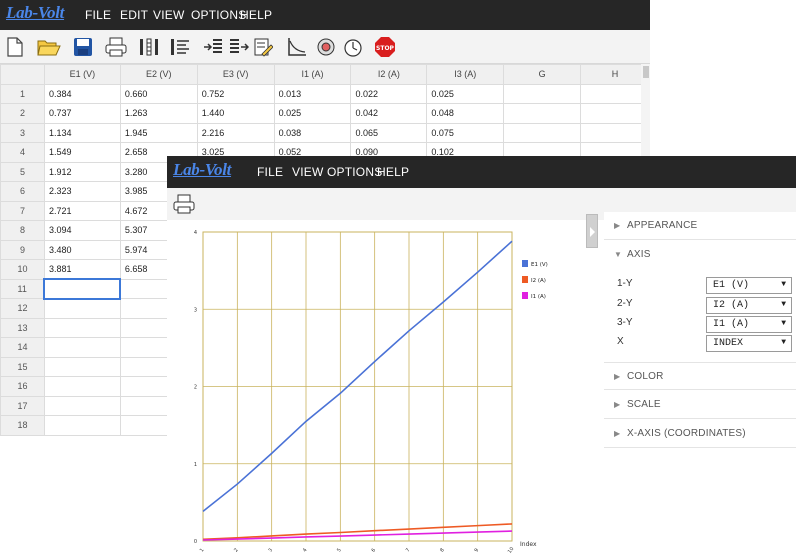 The height and width of the screenshot is (554, 796). I want to click on table-cell: 1.945, so click(158, 132).